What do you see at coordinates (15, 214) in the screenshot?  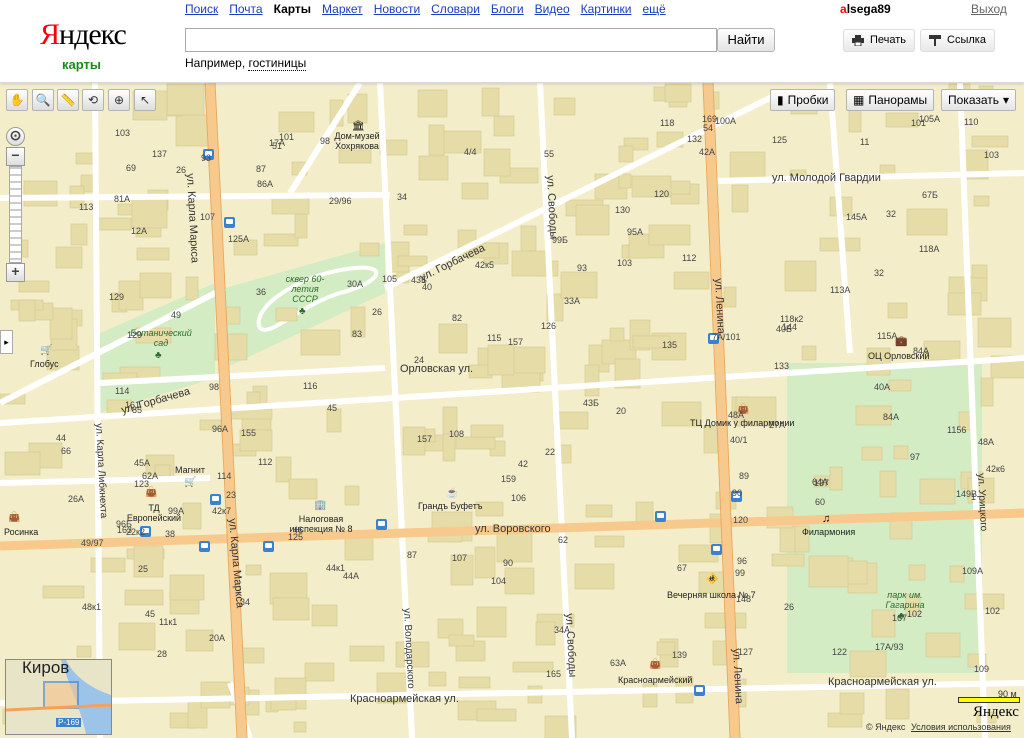 I see `zoom-slider` at bounding box center [15, 214].